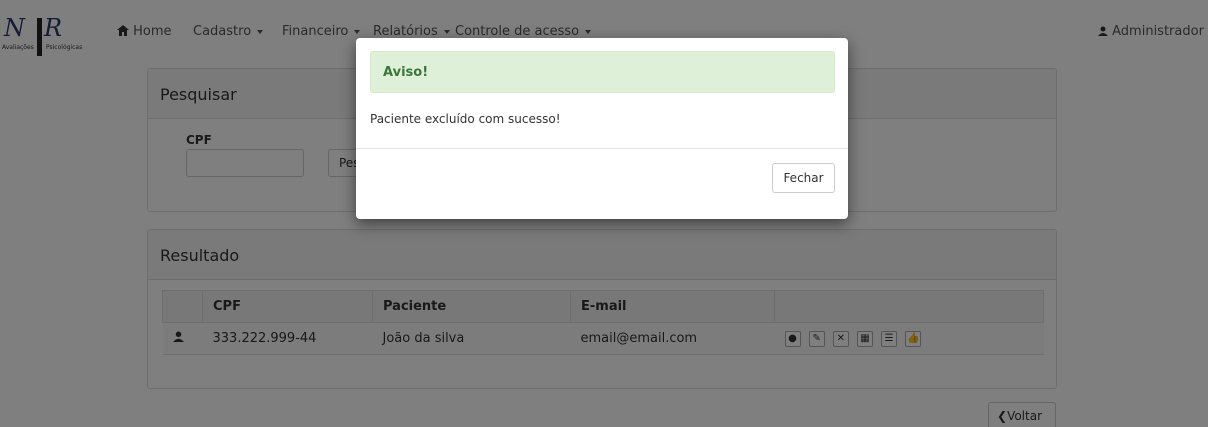  Describe the element at coordinates (602, 72) in the screenshot. I see `alert-title: Aviso!` at that location.